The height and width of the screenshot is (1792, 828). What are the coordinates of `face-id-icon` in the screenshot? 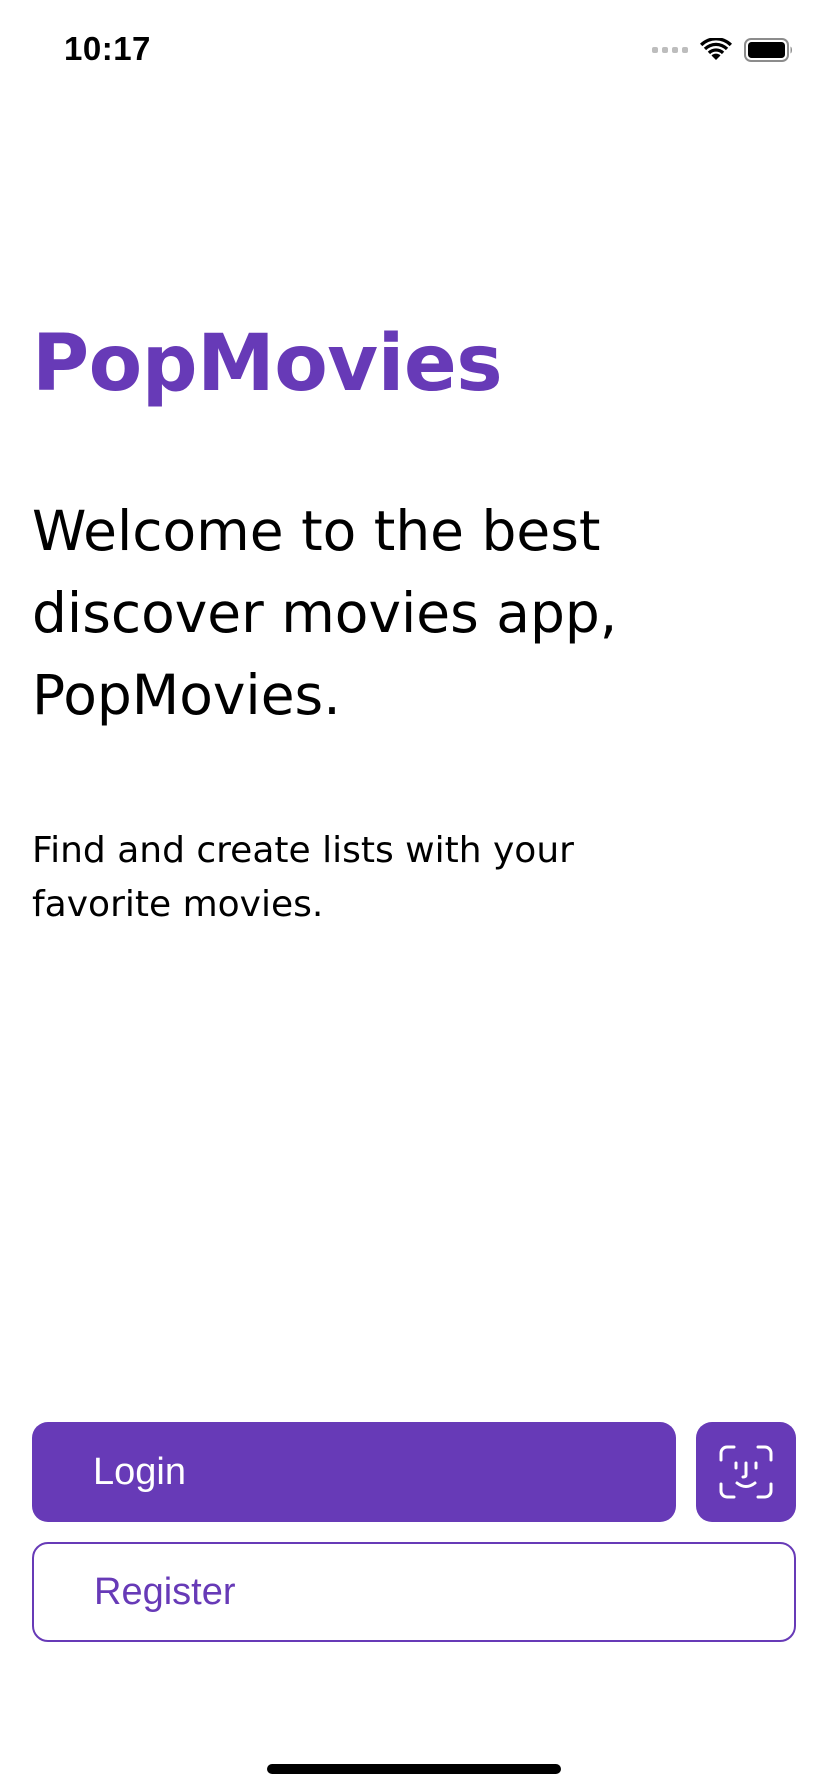 It's located at (746, 1472).